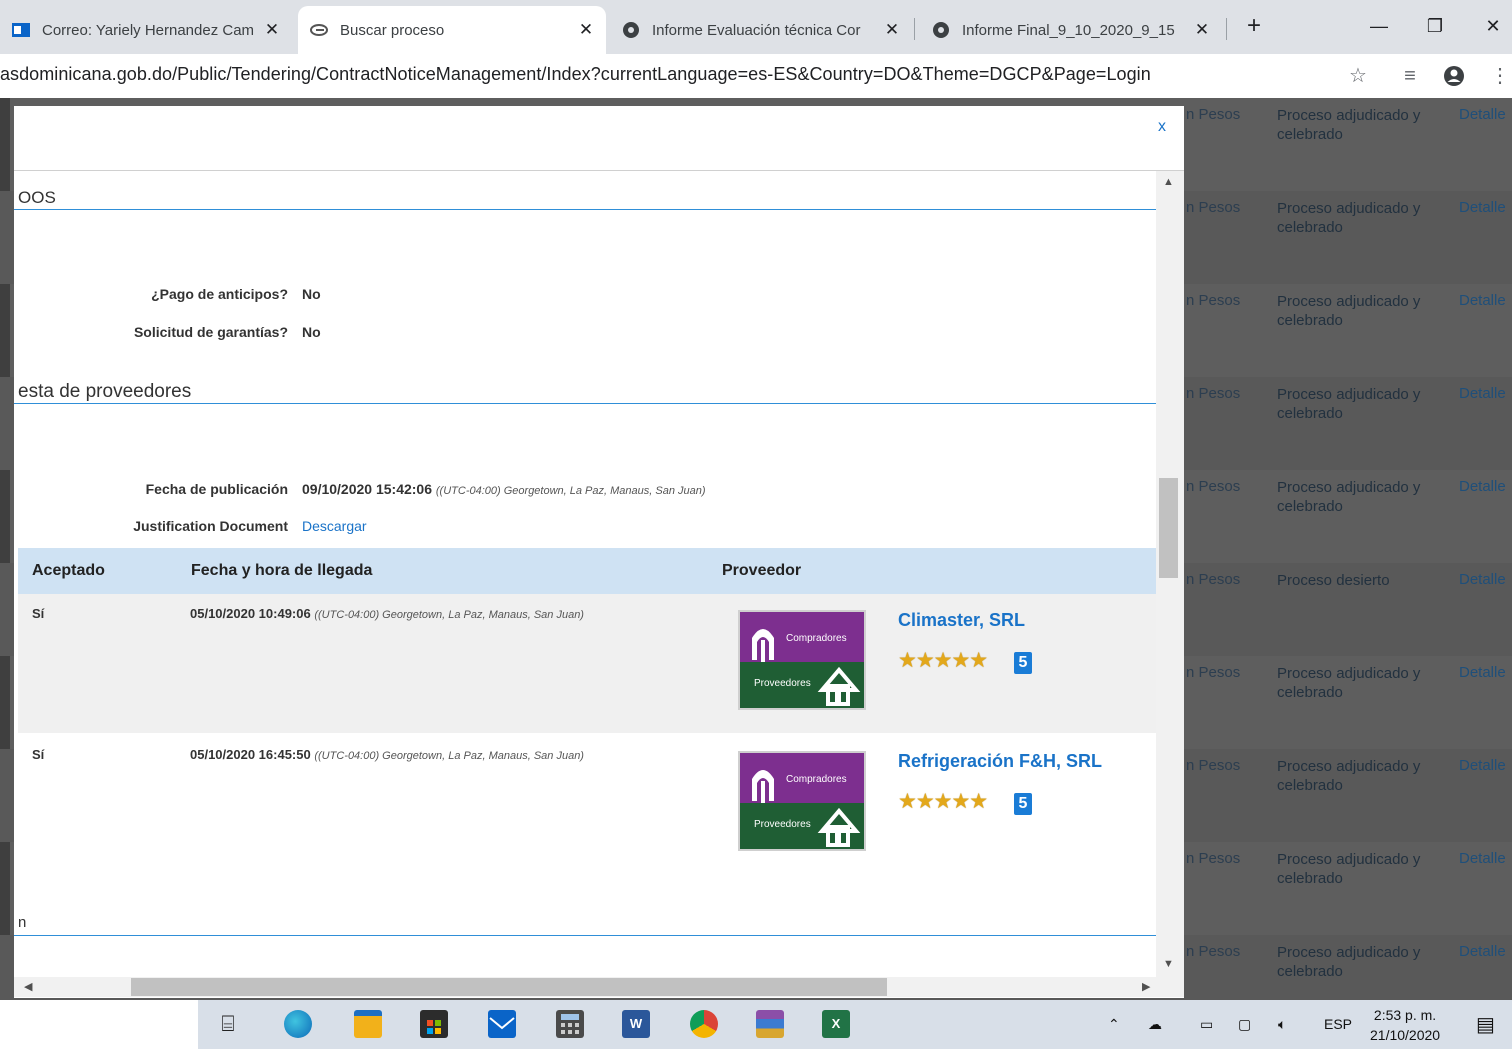 The image size is (1512, 1049). I want to click on restore-icon: ❐, so click(1435, 26).